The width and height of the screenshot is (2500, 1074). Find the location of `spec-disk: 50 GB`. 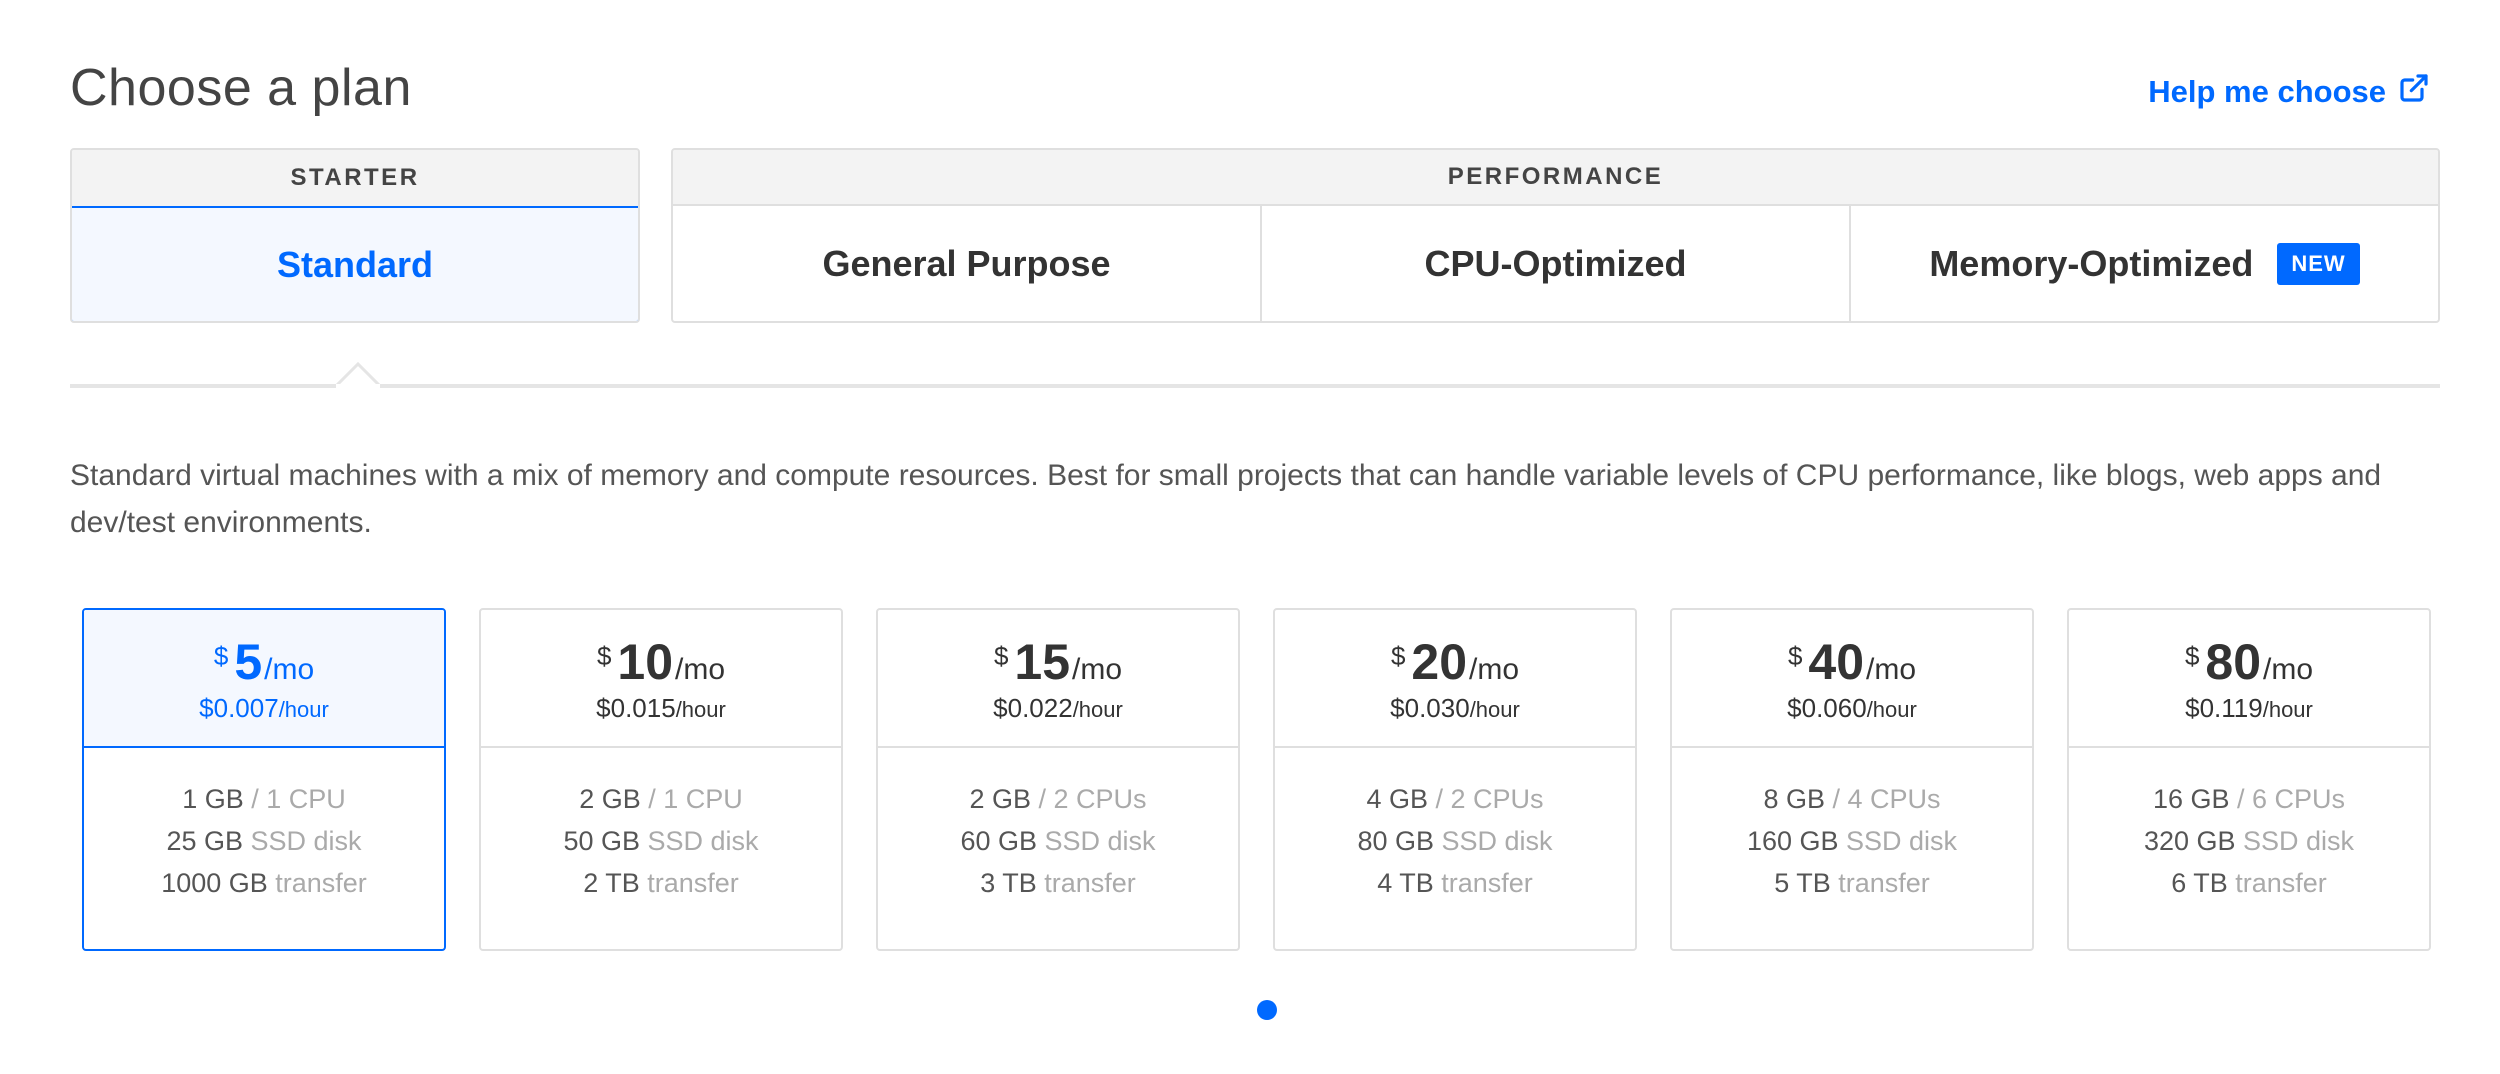

spec-disk: 50 GB is located at coordinates (601, 841).